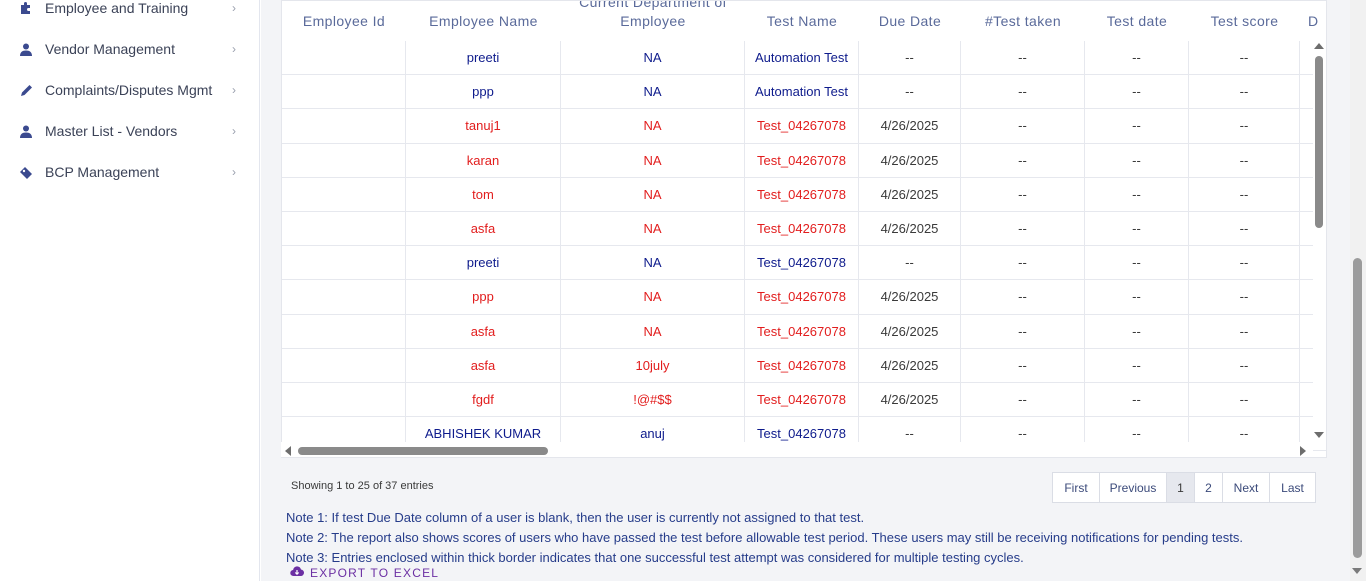 The width and height of the screenshot is (1366, 581). Describe the element at coordinates (1313, 21) in the screenshot. I see `column-header: D` at that location.